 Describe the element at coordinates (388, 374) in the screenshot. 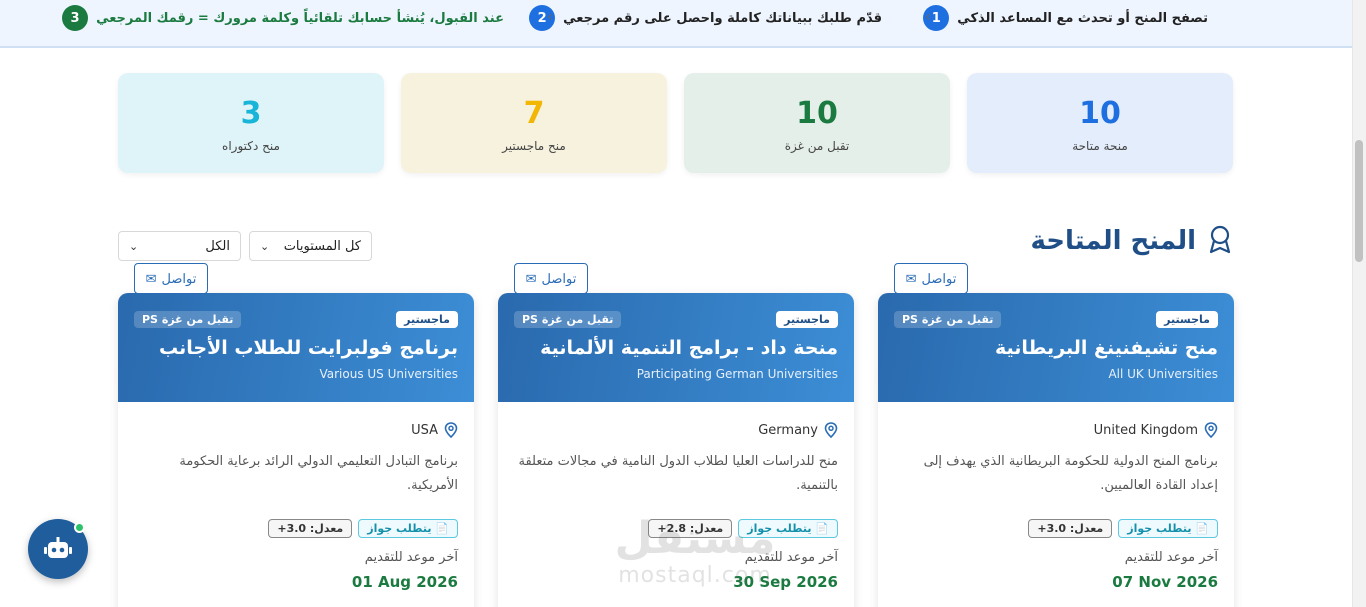

I see `card-subtitle: Various US Universities` at that location.